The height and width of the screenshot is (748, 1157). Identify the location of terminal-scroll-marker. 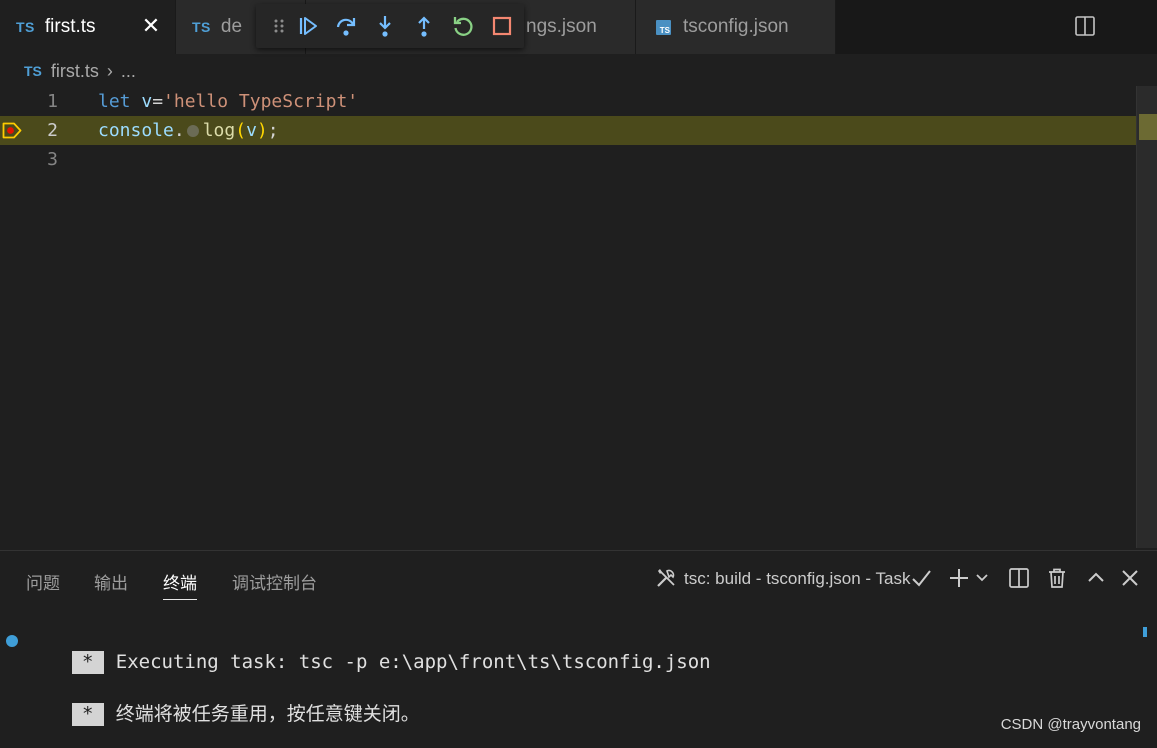
(1145, 632).